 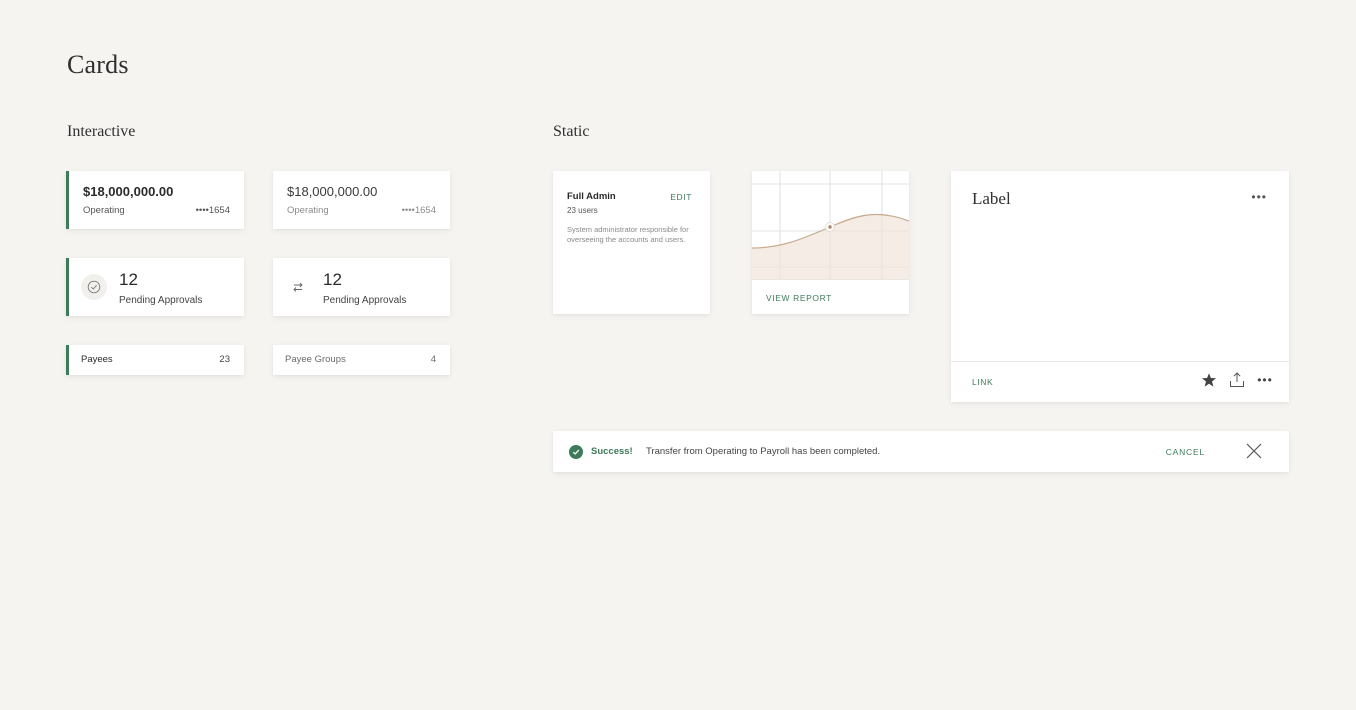 I want to click on chart-point-center, so click(x=830, y=227).